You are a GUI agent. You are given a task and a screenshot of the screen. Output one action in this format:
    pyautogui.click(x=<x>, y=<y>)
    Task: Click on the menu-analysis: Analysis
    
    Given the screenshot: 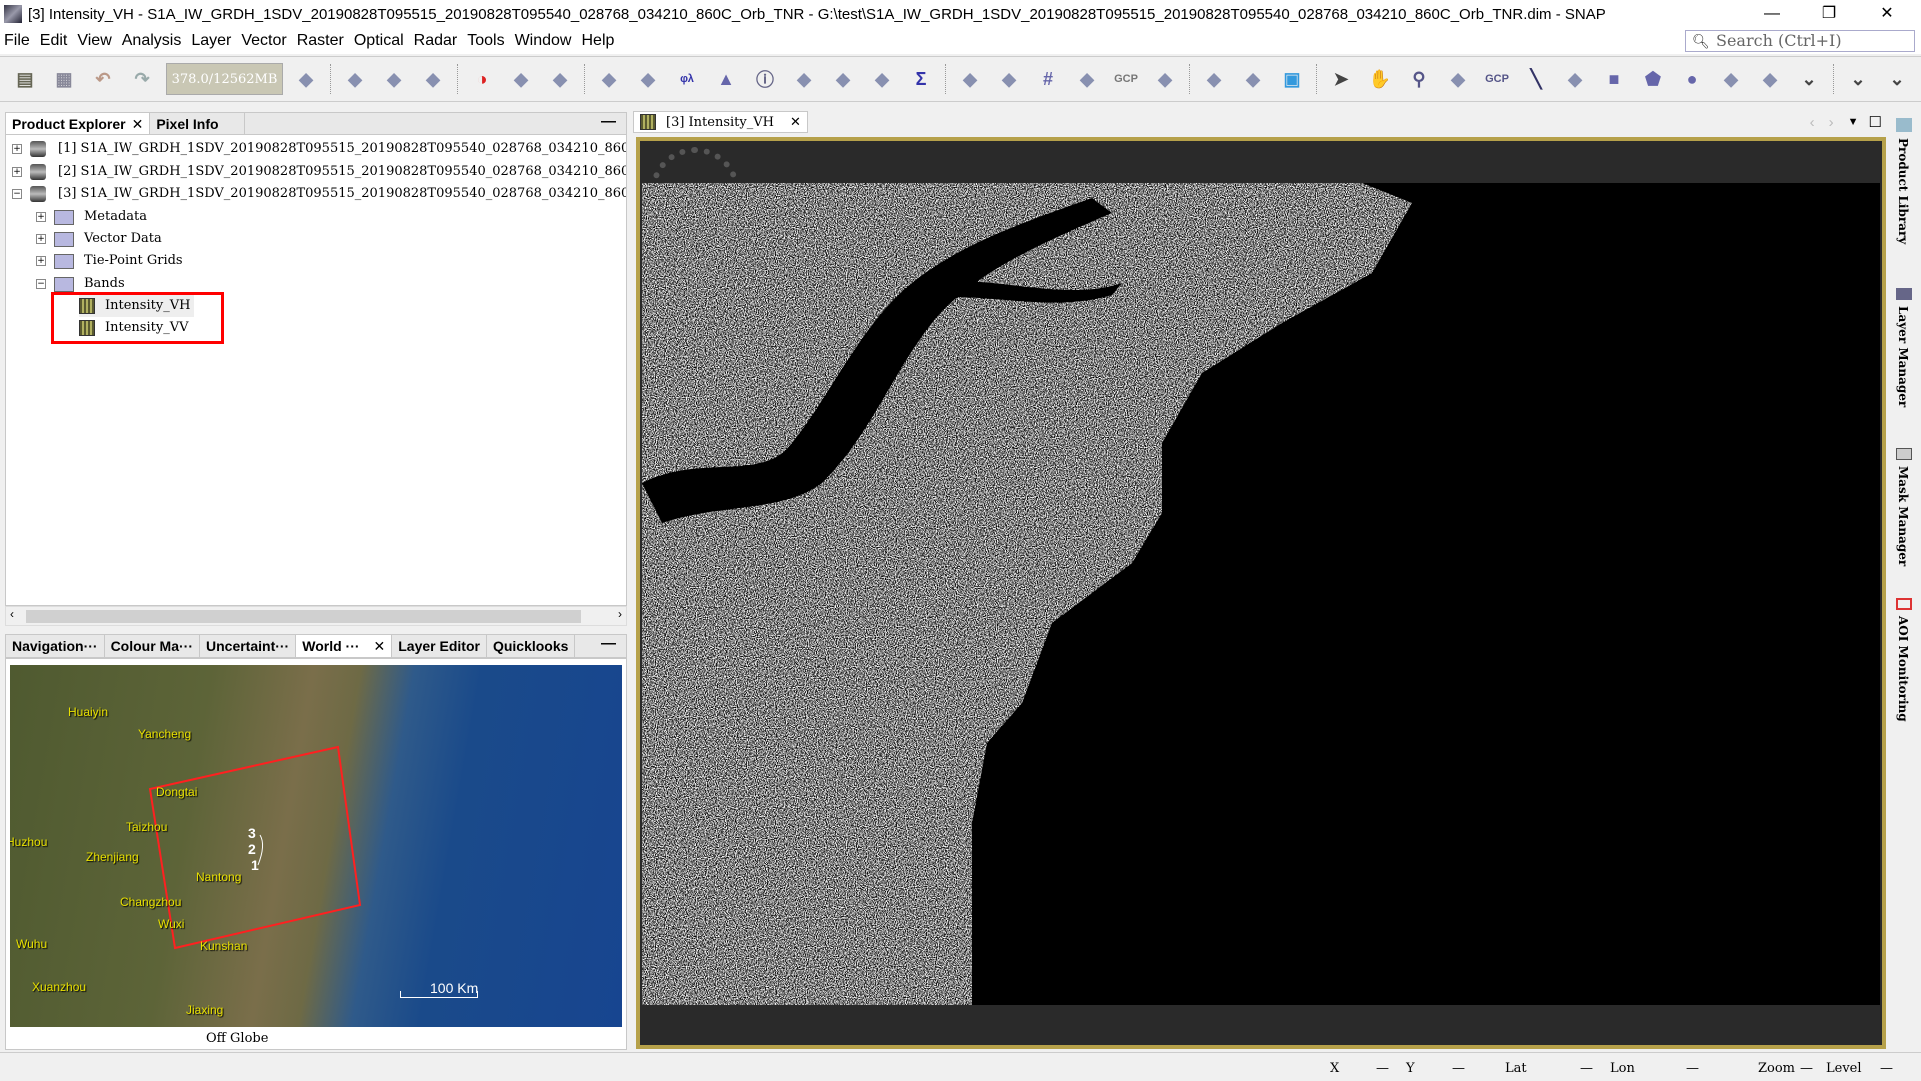 What is the action you would take?
    pyautogui.click(x=152, y=41)
    